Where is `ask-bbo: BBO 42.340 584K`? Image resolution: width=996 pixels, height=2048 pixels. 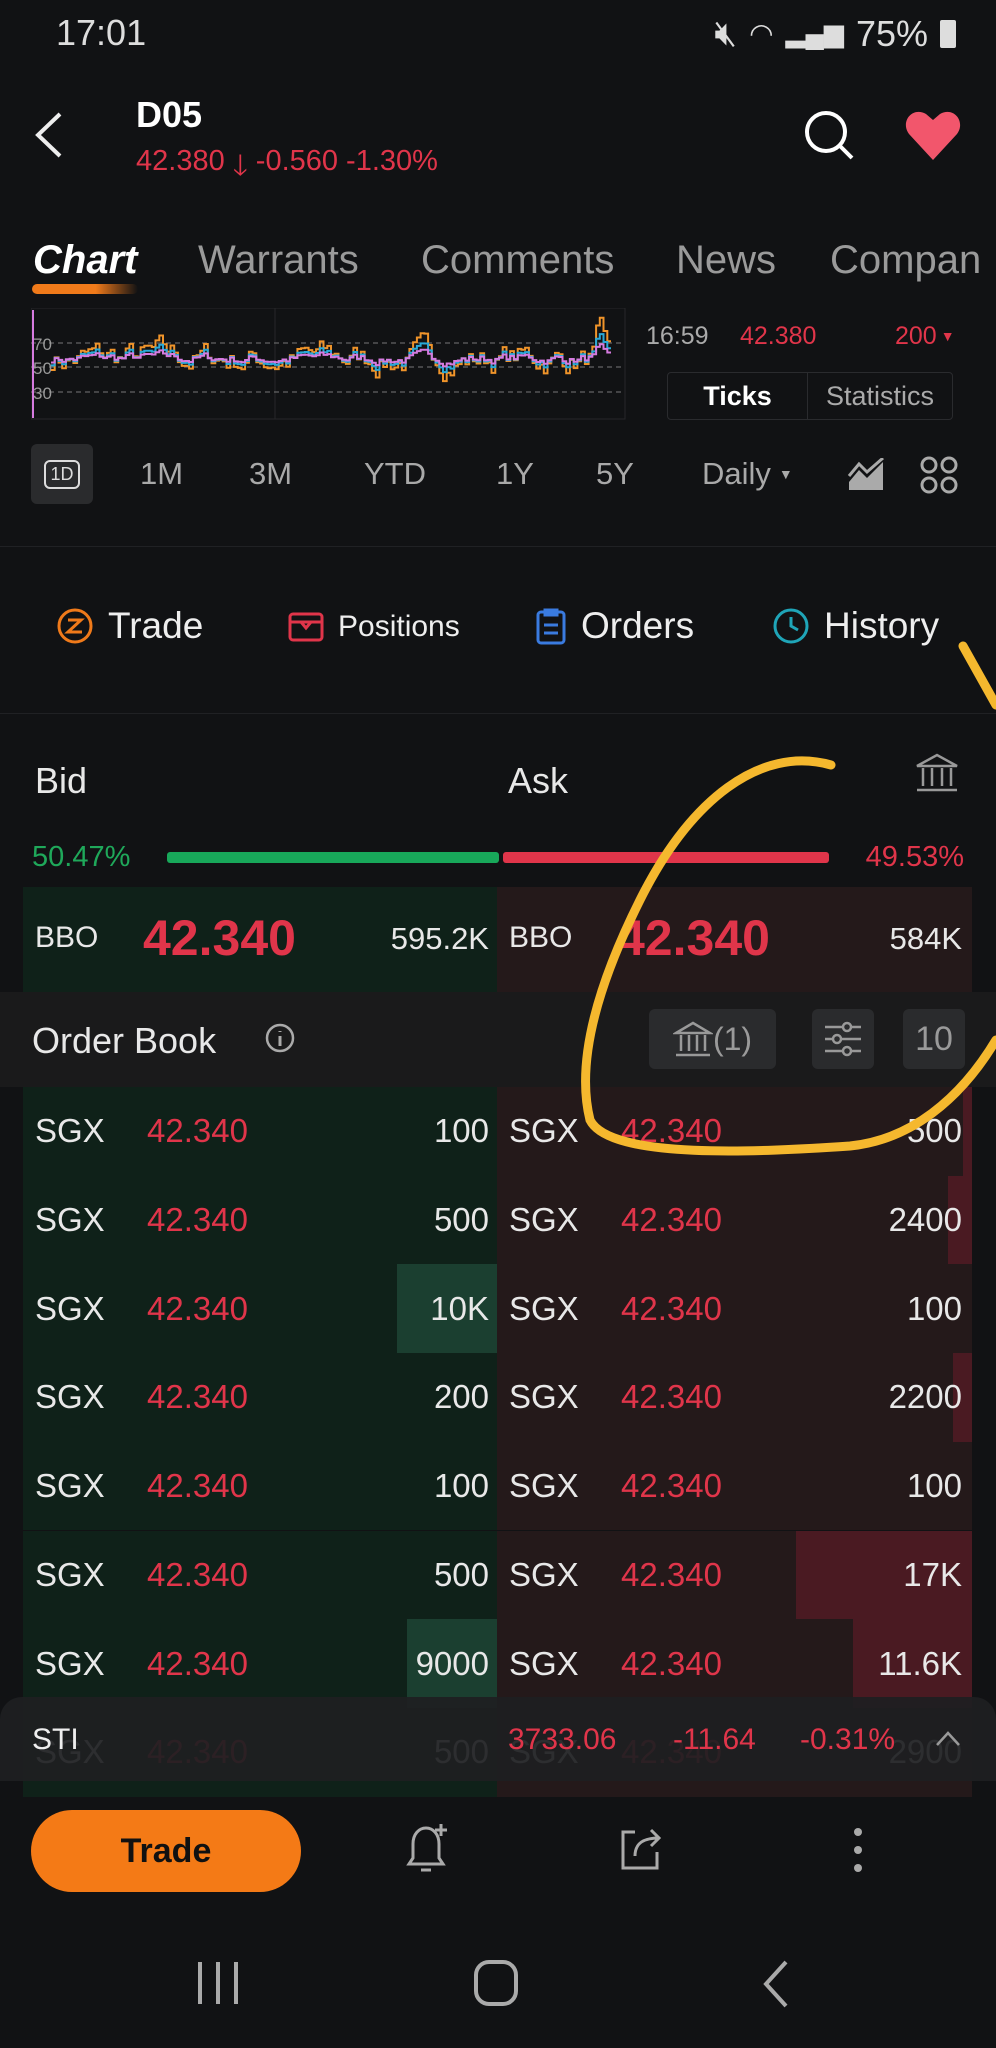 ask-bbo: BBO 42.340 584K is located at coordinates (734, 939).